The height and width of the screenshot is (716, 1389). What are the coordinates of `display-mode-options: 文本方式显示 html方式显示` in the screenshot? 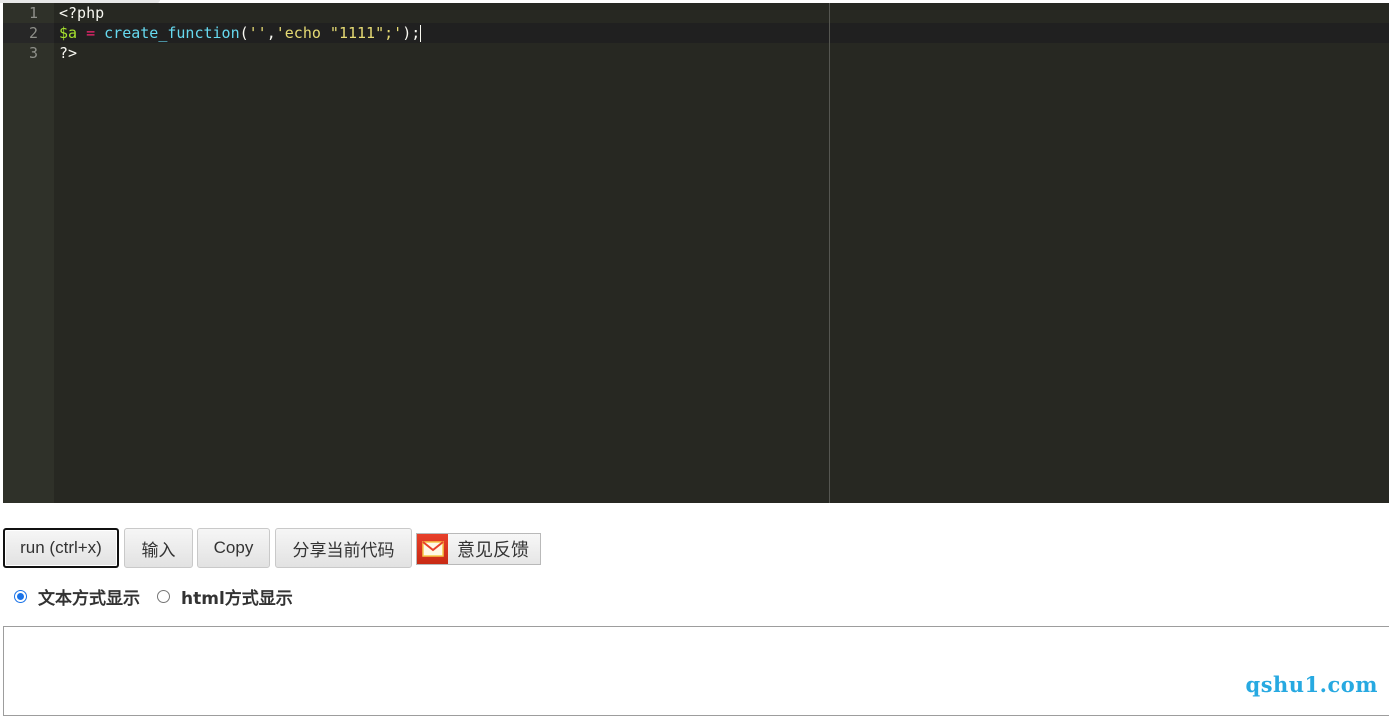 It's located at (162, 596).